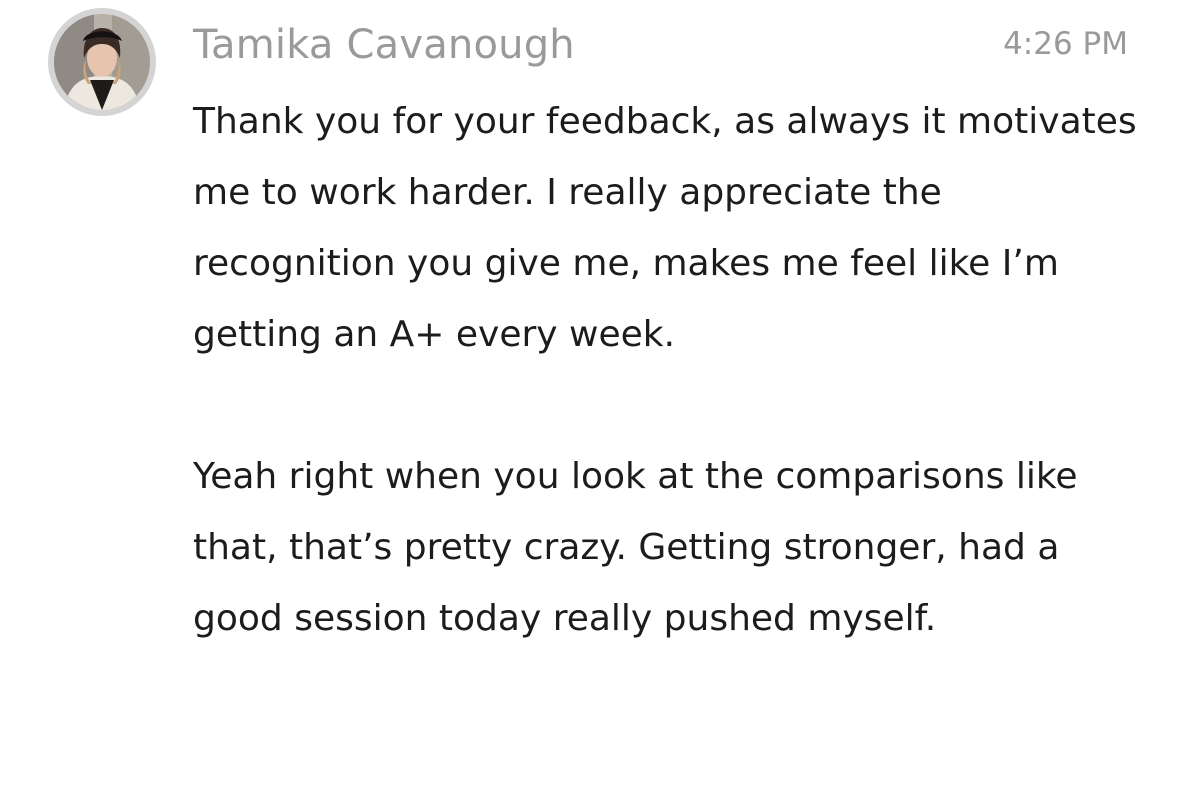 Image resolution: width=1179 pixels, height=805 pixels. What do you see at coordinates (660, 48) in the screenshot?
I see `message-header: Tamika Cavanough 4:26 PM` at bounding box center [660, 48].